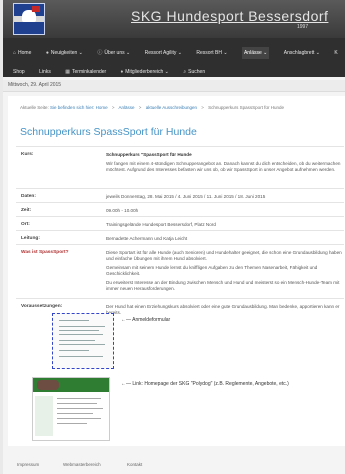  Describe the element at coordinates (127, 107) in the screenshot. I see `breadcrumb-anlaesse: Anlässe` at that location.